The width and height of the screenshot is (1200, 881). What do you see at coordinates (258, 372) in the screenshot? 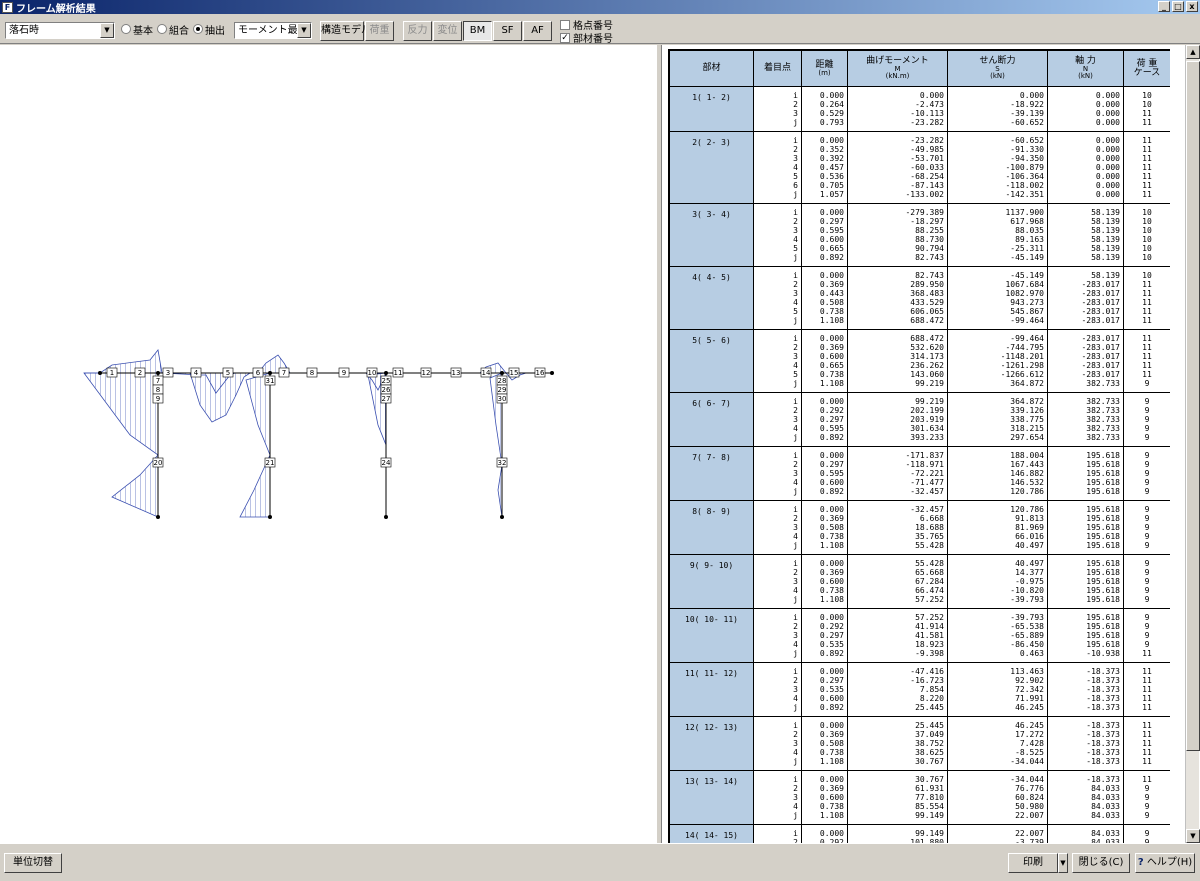
I see `beam-member-label: 6` at bounding box center [258, 372].